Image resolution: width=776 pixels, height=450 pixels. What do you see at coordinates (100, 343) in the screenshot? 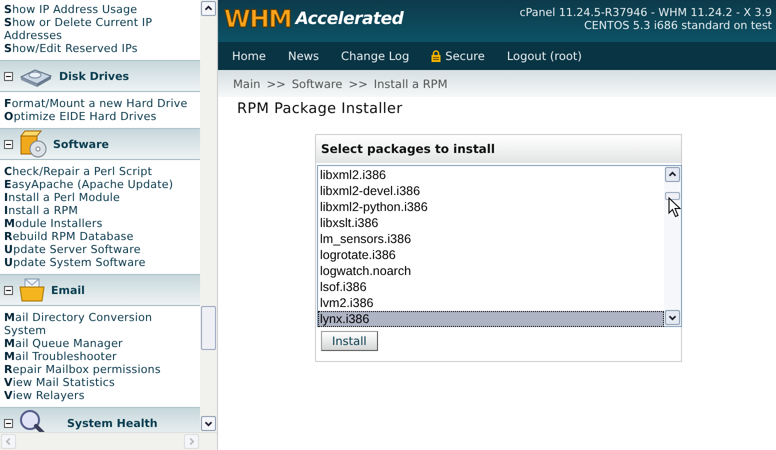
I see `menu-link: Mail Queue Manager` at bounding box center [100, 343].